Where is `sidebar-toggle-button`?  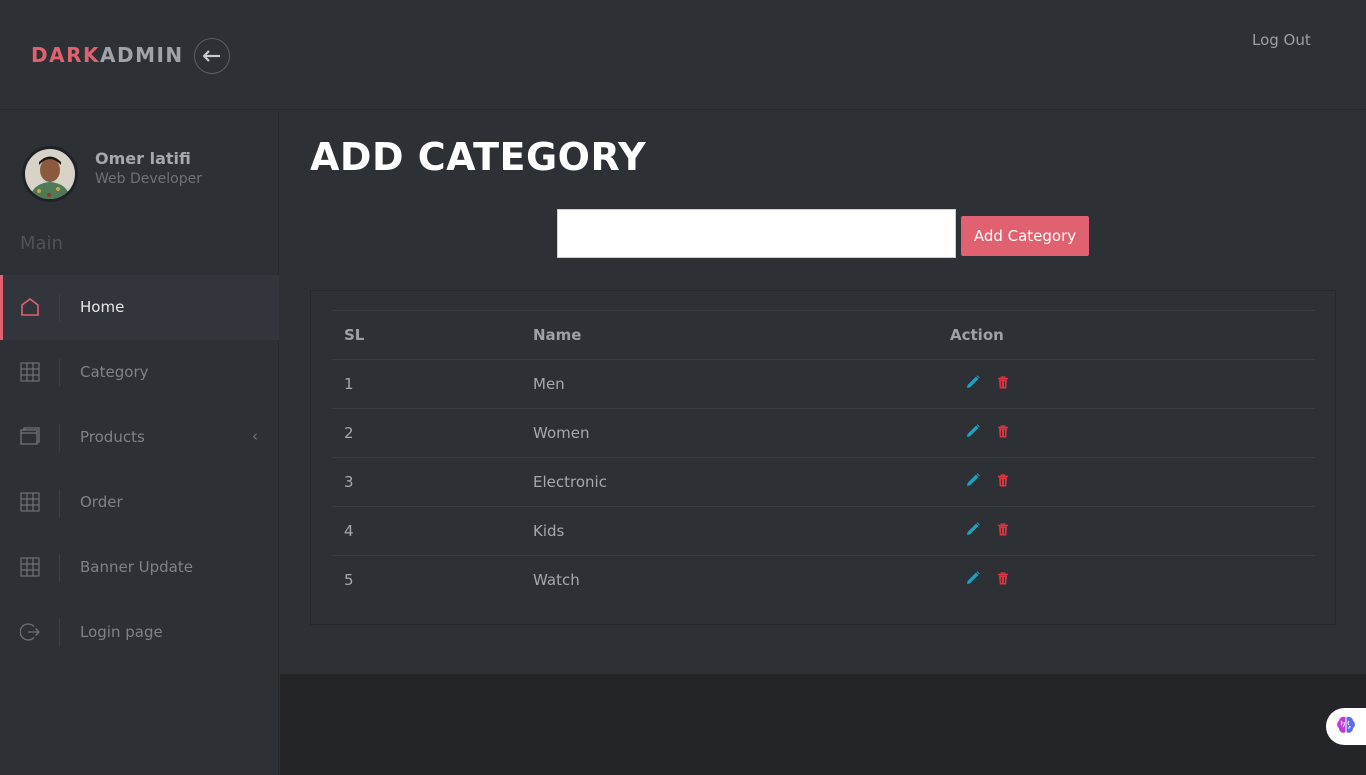 sidebar-toggle-button is located at coordinates (212, 56).